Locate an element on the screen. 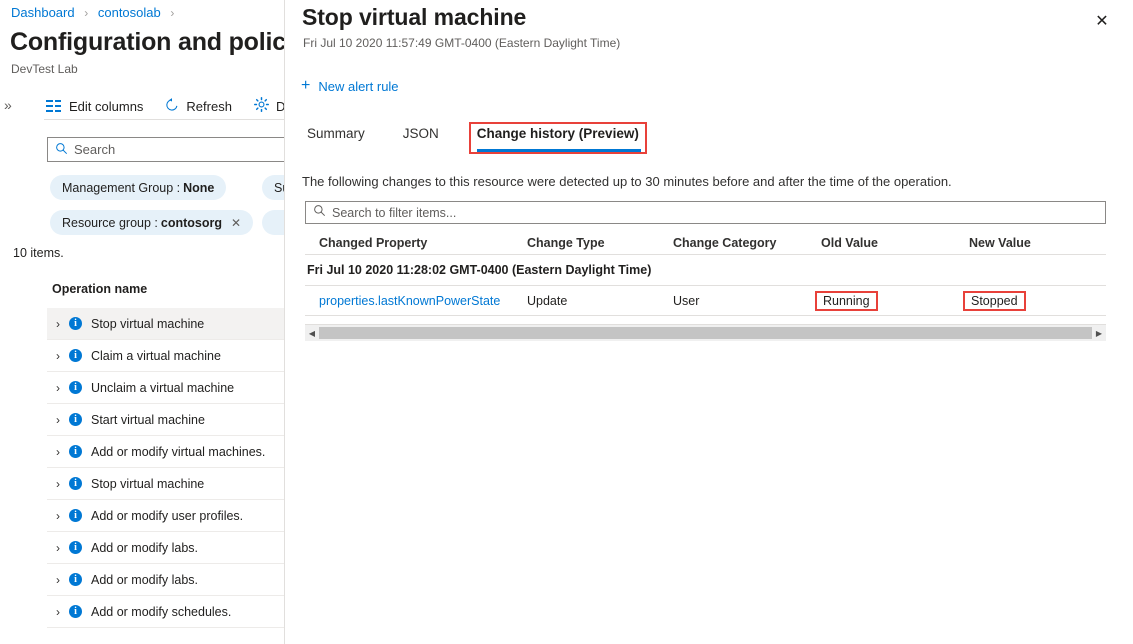 The image size is (1133, 644). filter-pill-subscription: Su is located at coordinates (273, 187).